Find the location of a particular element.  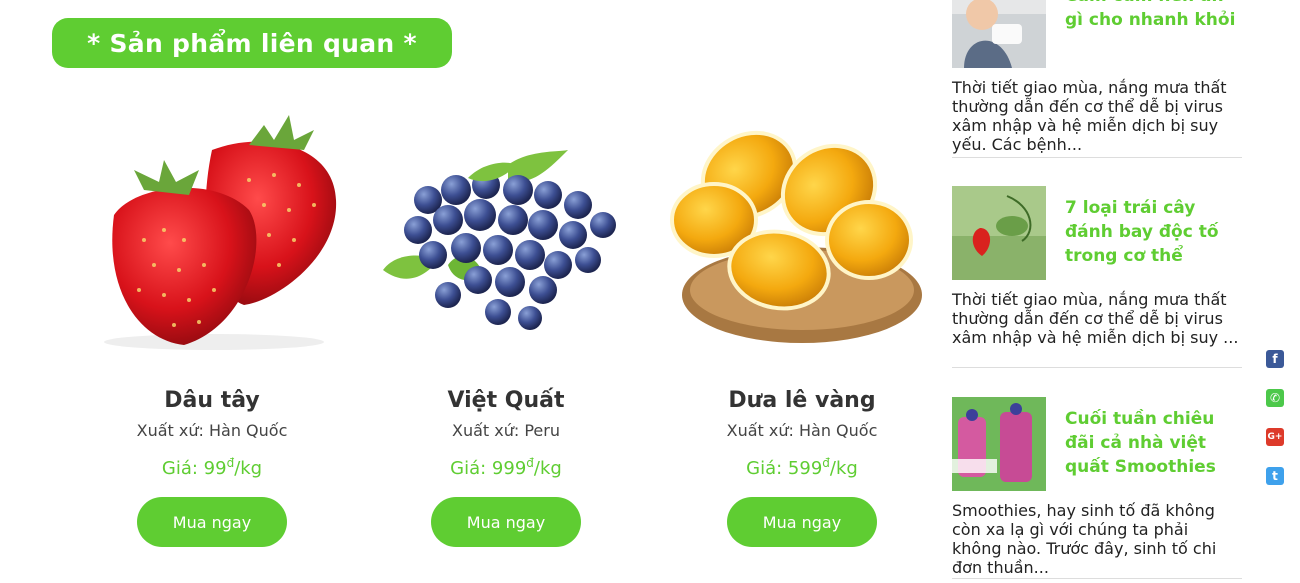

google-plus-icon: G+ is located at coordinates (1275, 437).